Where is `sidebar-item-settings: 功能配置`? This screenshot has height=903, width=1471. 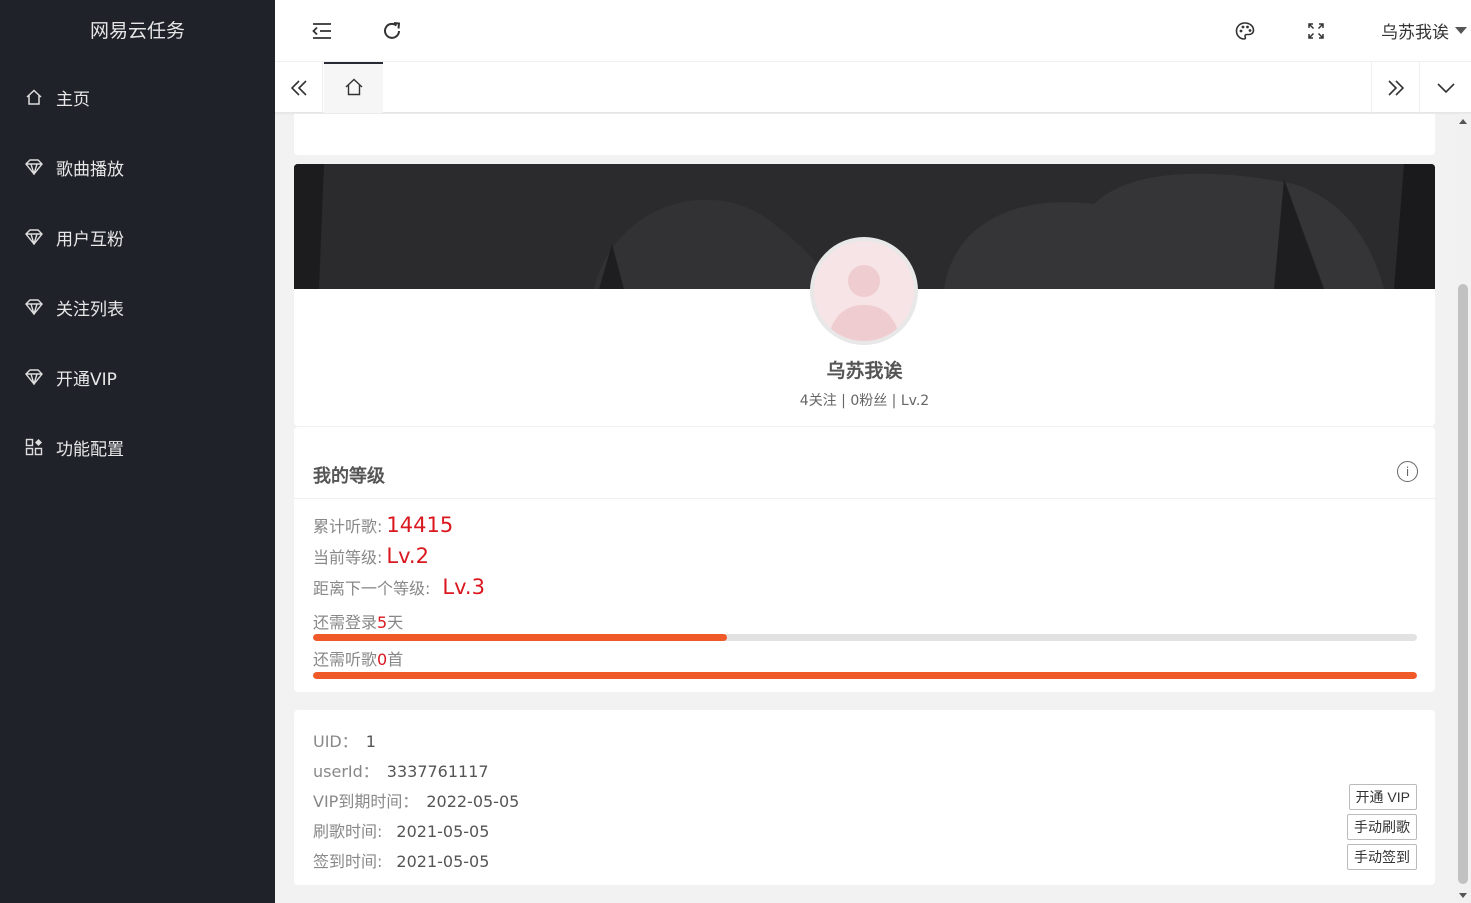 sidebar-item-settings: 功能配置 is located at coordinates (137, 447).